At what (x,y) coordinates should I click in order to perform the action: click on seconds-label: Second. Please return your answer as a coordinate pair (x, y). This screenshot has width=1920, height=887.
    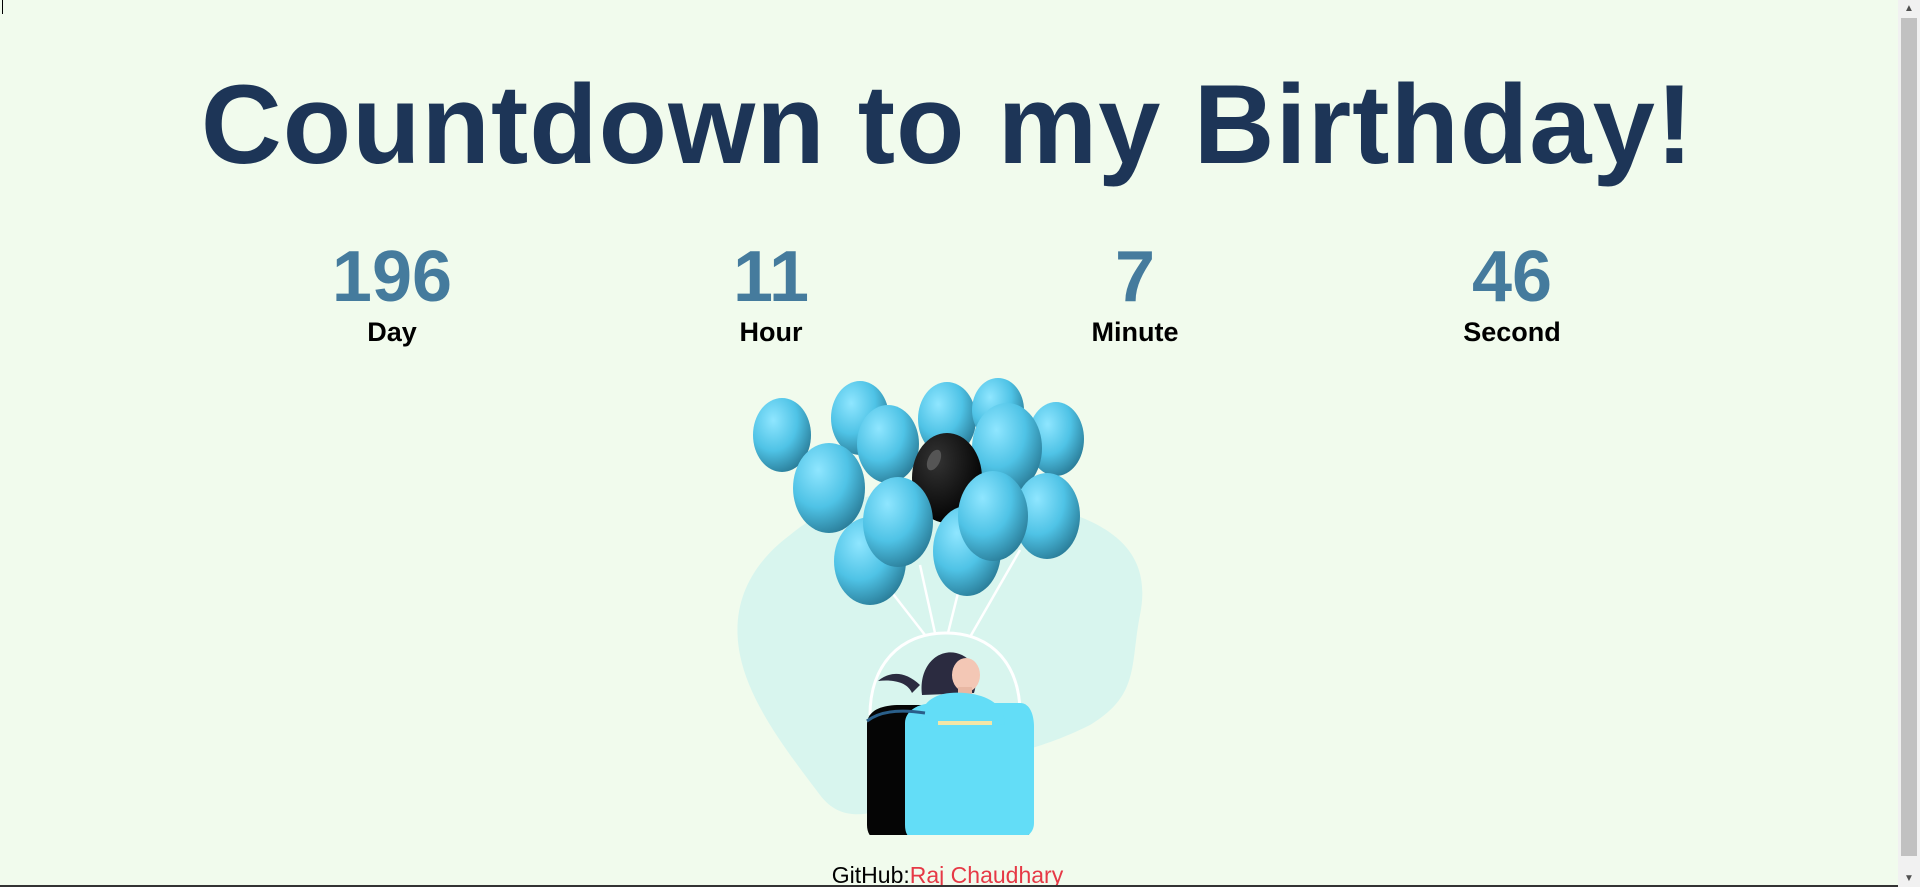
    Looking at the image, I should click on (1512, 332).